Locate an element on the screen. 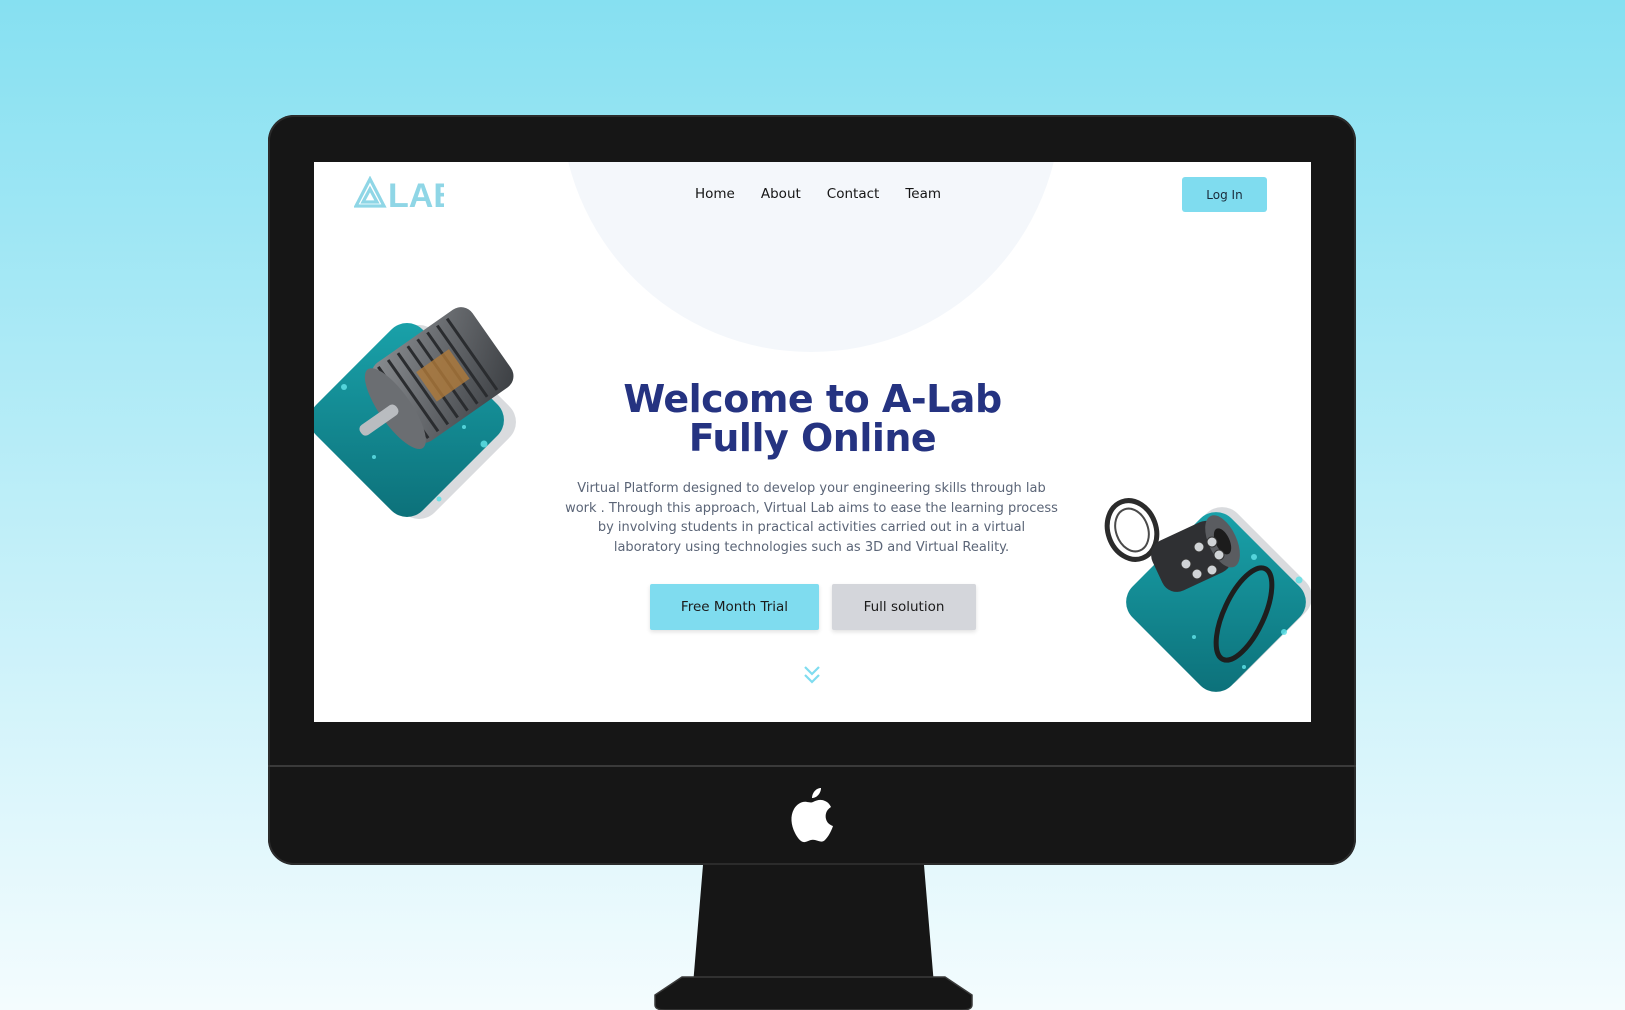  hero-title-line-2: Fully Online is located at coordinates (812, 438).